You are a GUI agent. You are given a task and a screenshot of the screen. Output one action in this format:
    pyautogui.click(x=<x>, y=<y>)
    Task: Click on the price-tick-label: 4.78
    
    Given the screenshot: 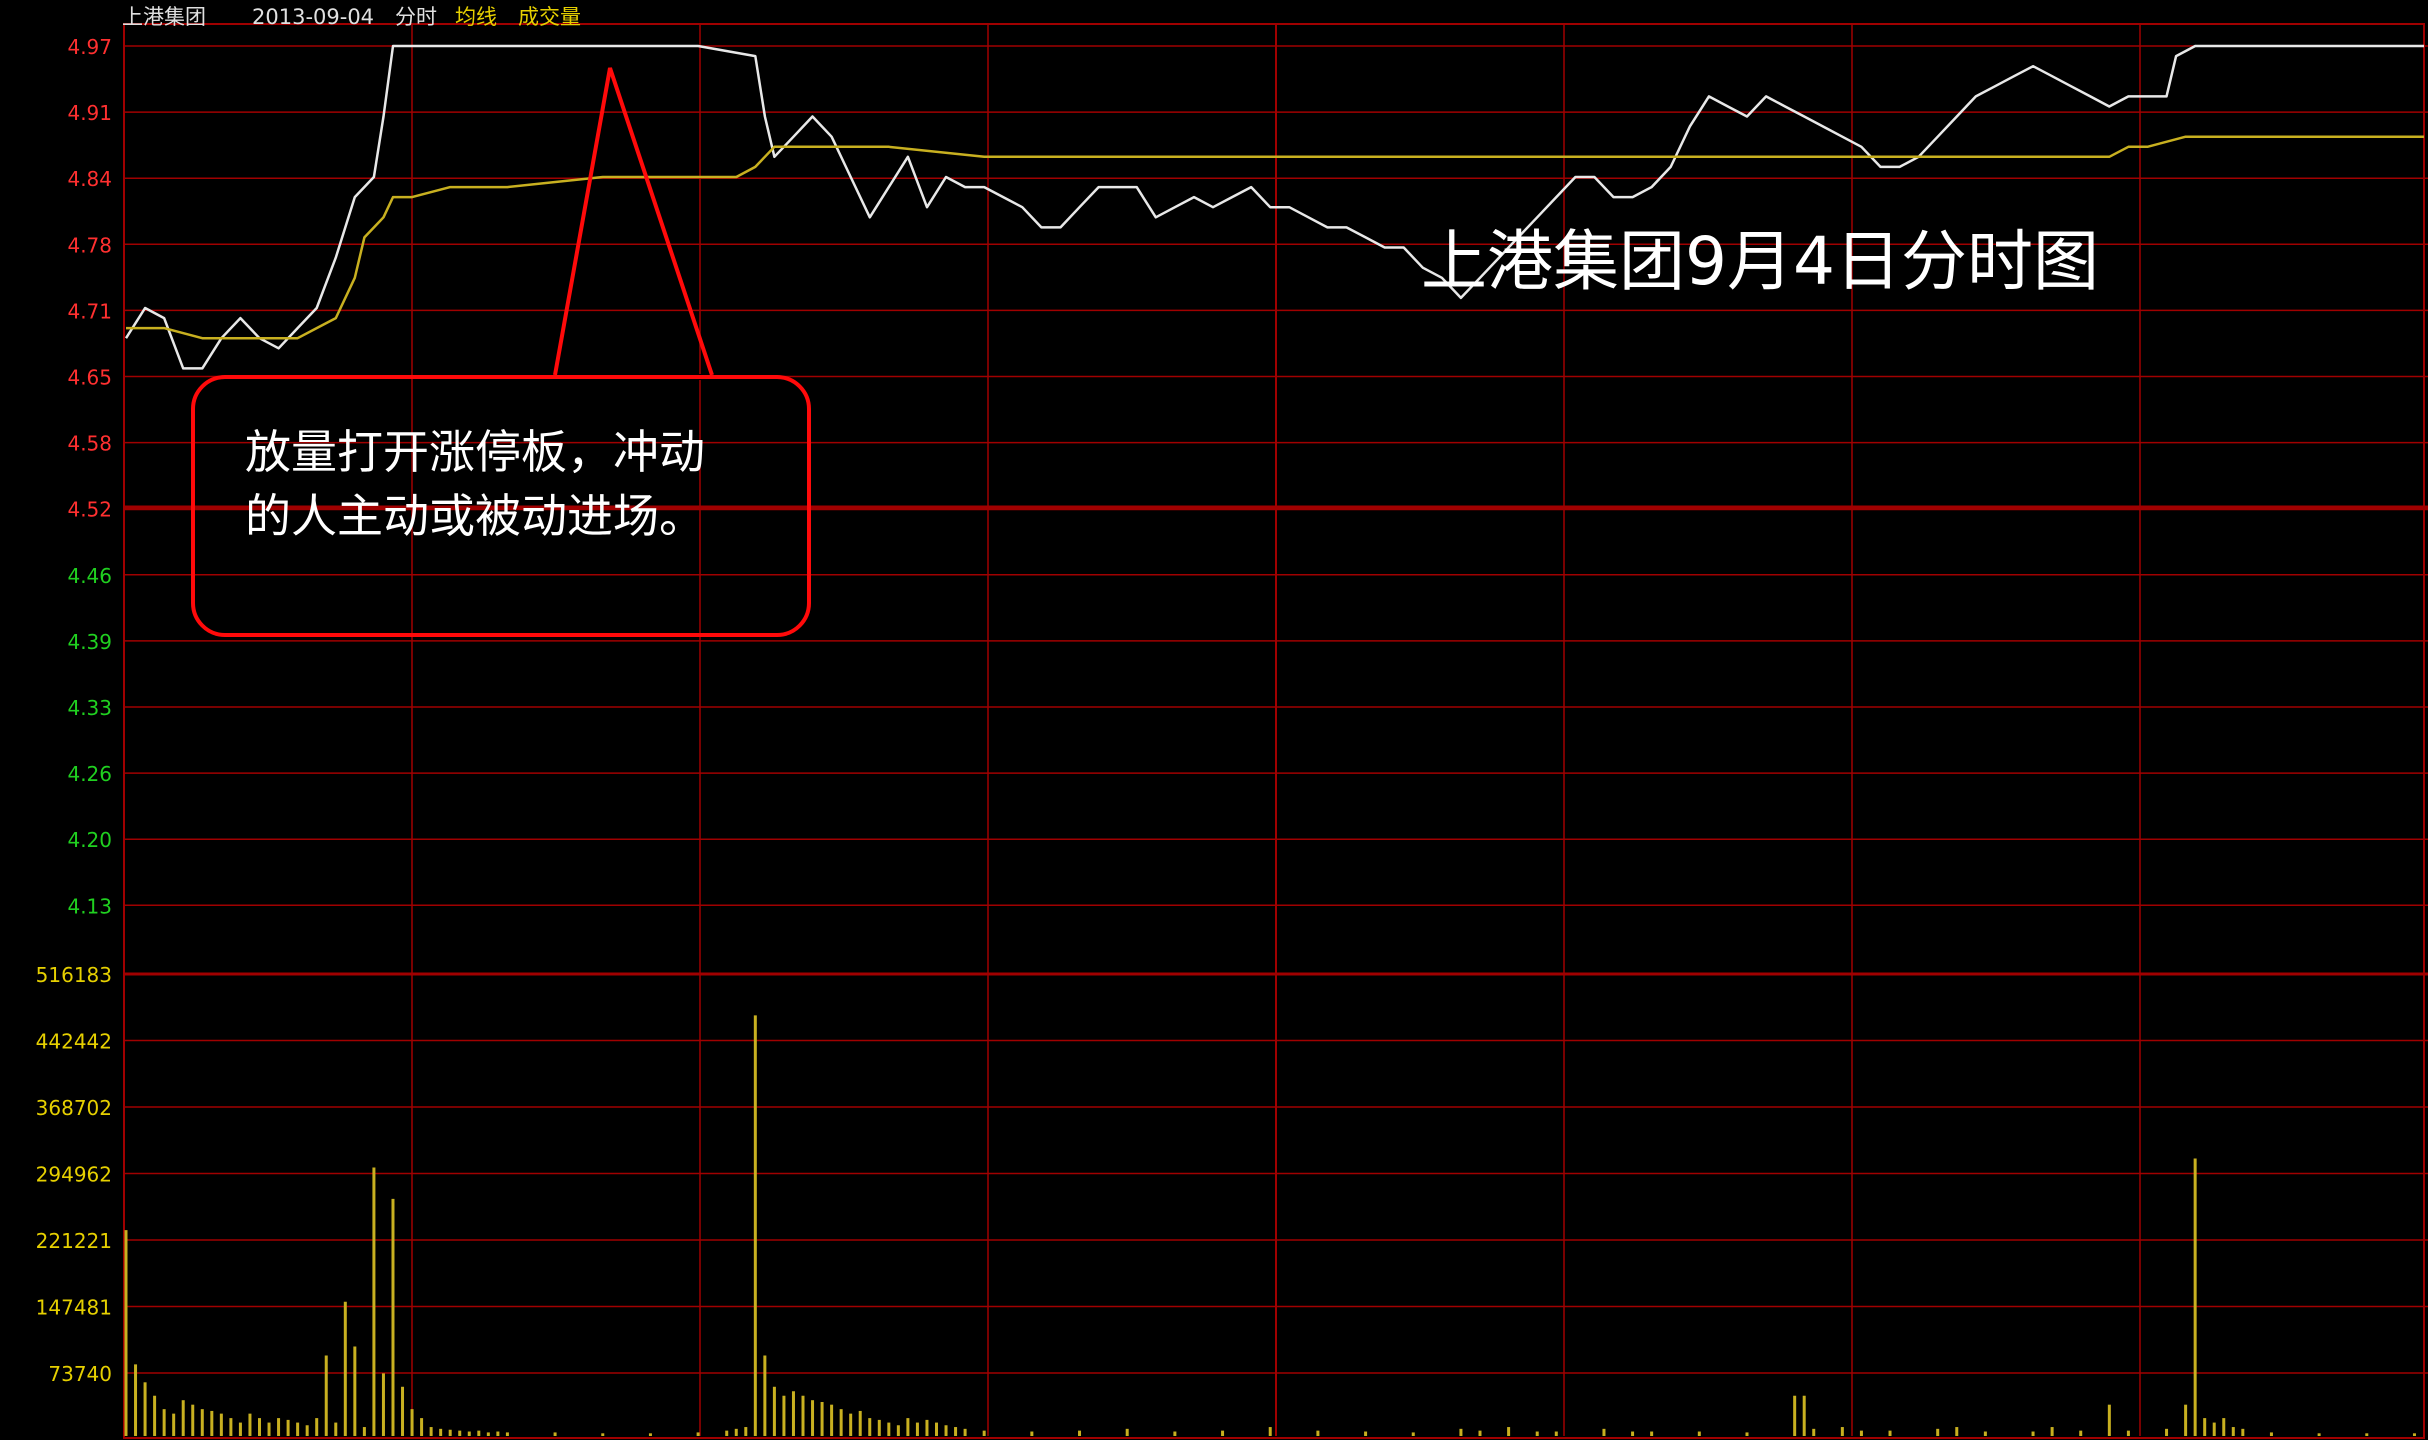 What is the action you would take?
    pyautogui.click(x=89, y=245)
    